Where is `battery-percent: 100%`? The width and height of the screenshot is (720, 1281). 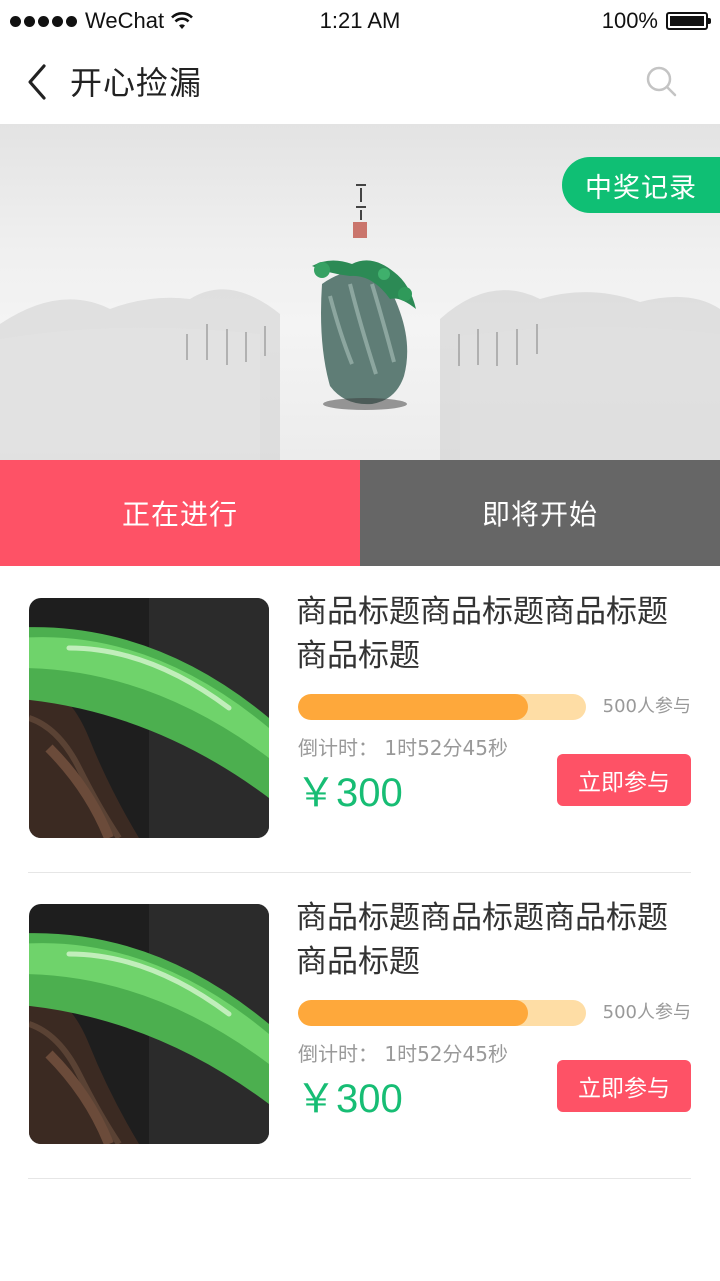
battery-percent: 100% is located at coordinates (629, 20).